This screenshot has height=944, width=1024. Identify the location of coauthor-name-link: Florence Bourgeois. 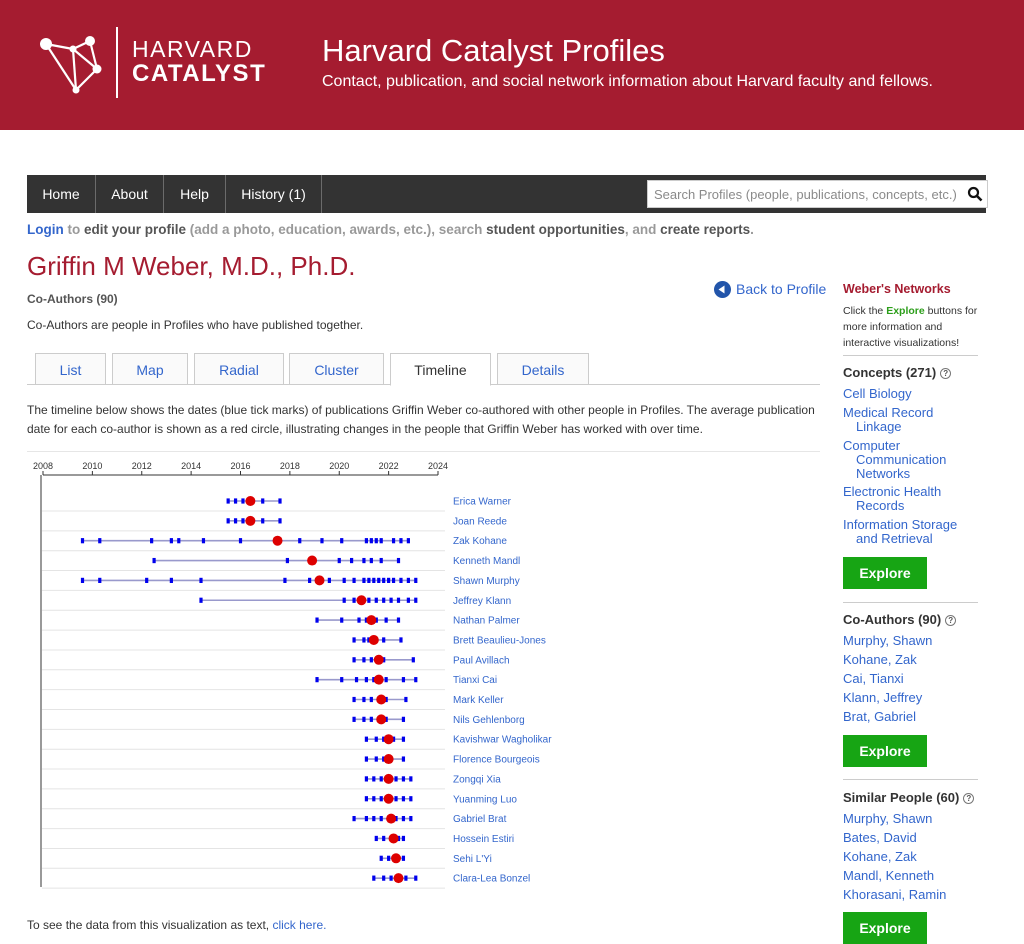
(496, 760).